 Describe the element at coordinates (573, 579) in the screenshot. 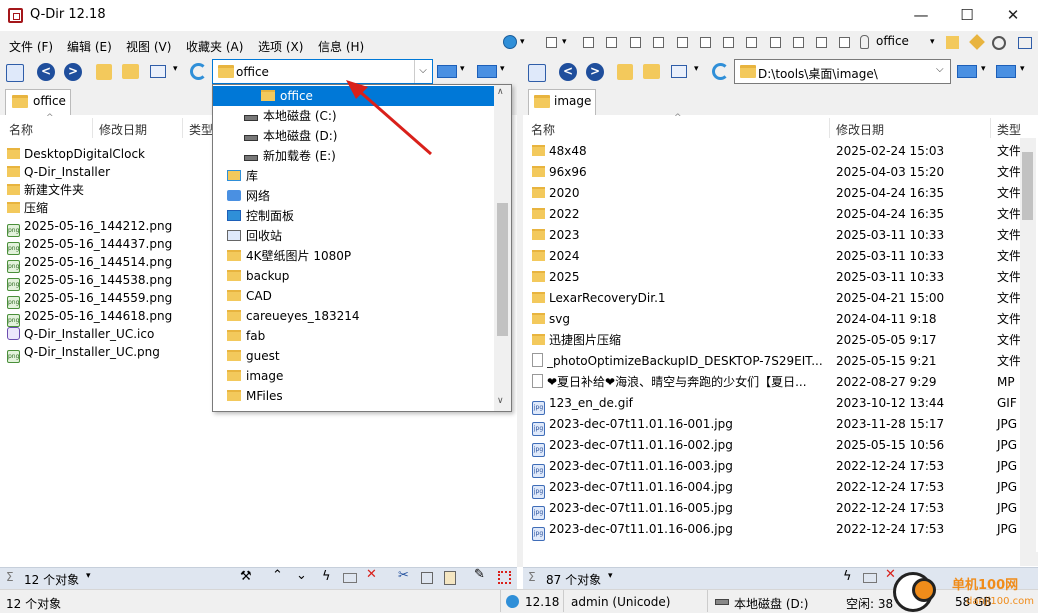

I see `right-object-count: 87 个对象` at that location.